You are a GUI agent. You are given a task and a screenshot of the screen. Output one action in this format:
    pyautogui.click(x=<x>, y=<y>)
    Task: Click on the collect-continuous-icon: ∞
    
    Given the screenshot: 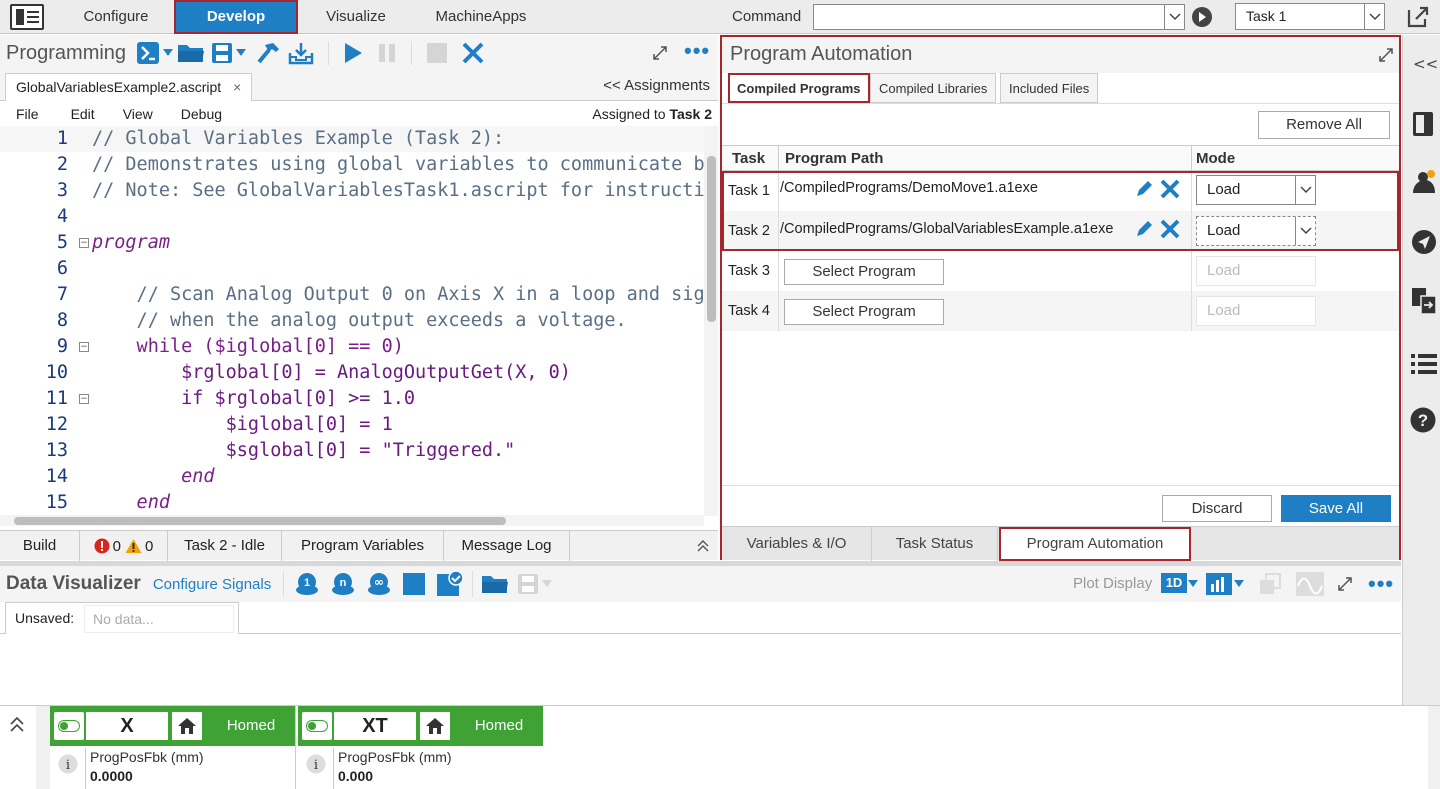 What is the action you would take?
    pyautogui.click(x=379, y=584)
    